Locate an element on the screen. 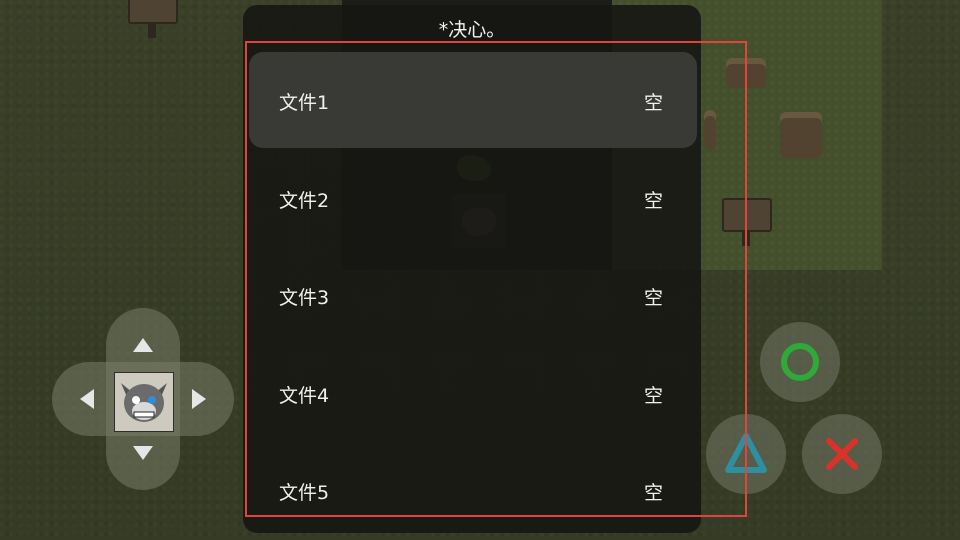  file-slot-label: 文件2 is located at coordinates (304, 201).